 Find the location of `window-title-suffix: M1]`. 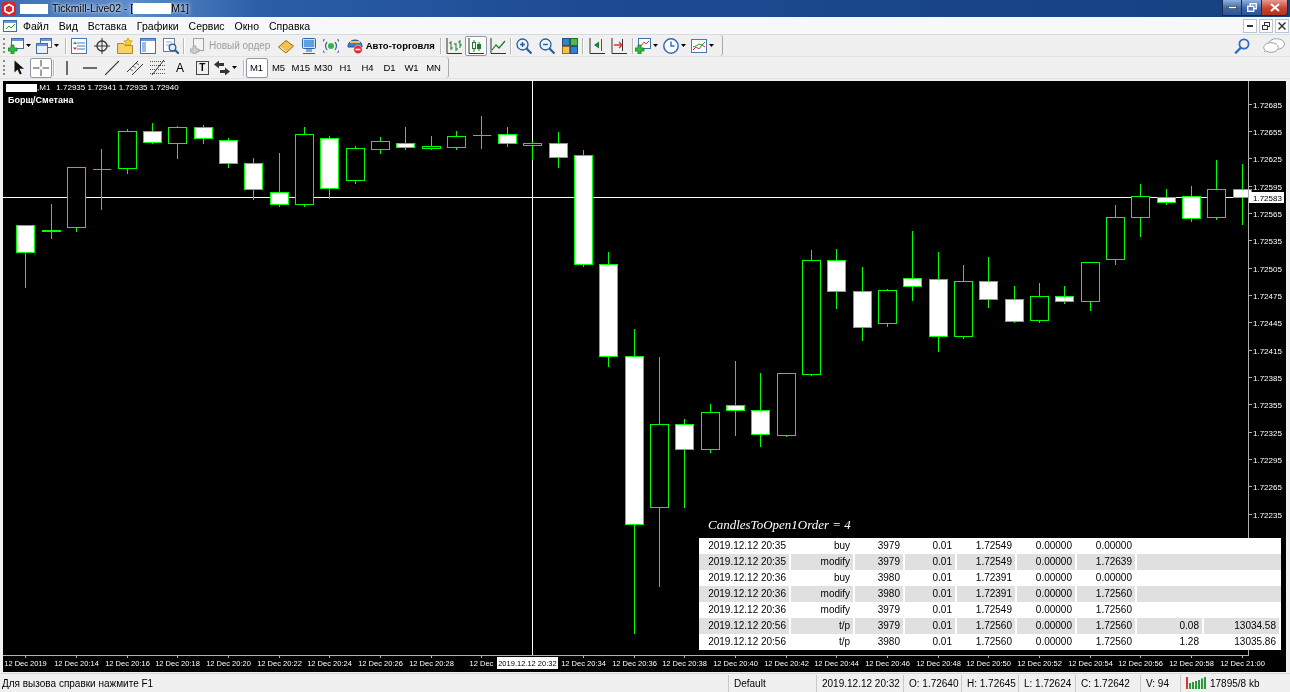

window-title-suffix: M1] is located at coordinates (180, 8).